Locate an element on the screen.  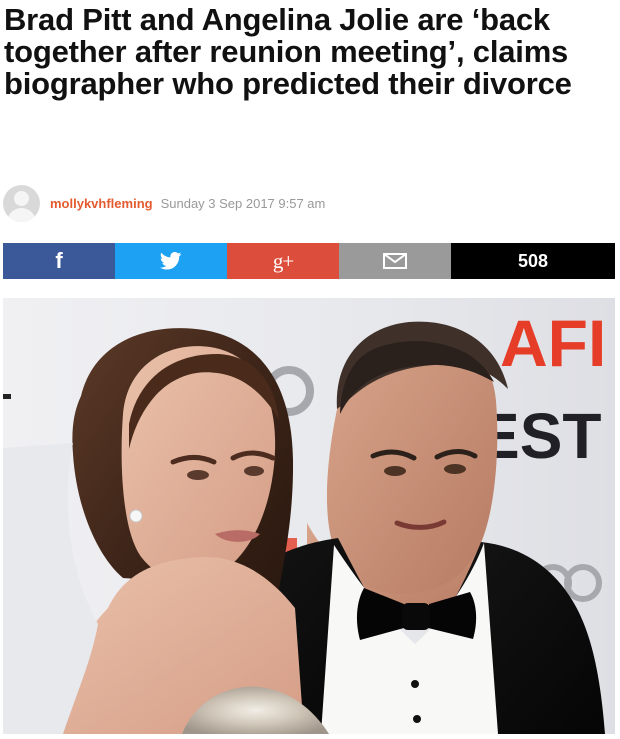
facebook-share-button: f is located at coordinates (59, 261).